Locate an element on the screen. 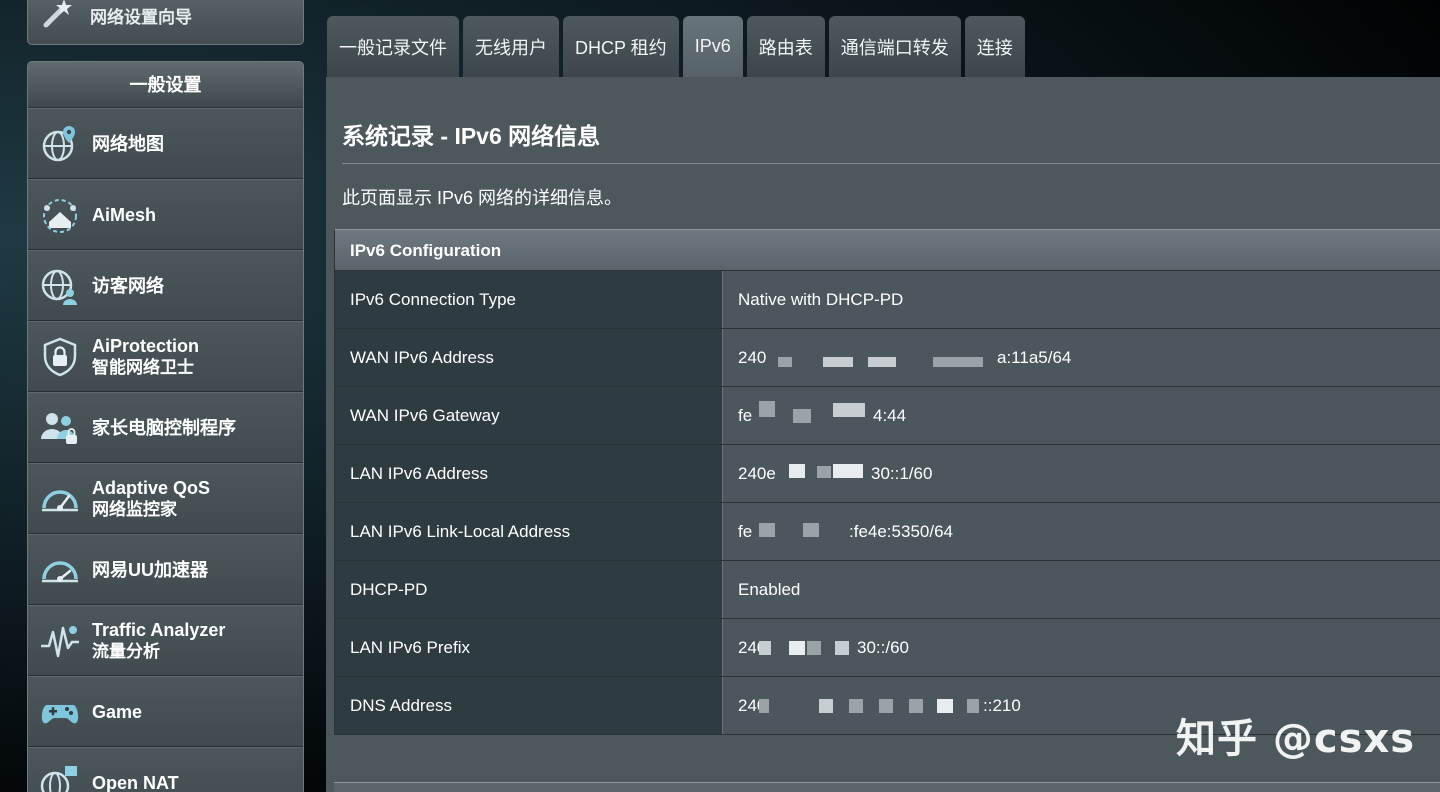  sidebar-item-uu-accelerator: 网易UU加速器 is located at coordinates (165, 569).